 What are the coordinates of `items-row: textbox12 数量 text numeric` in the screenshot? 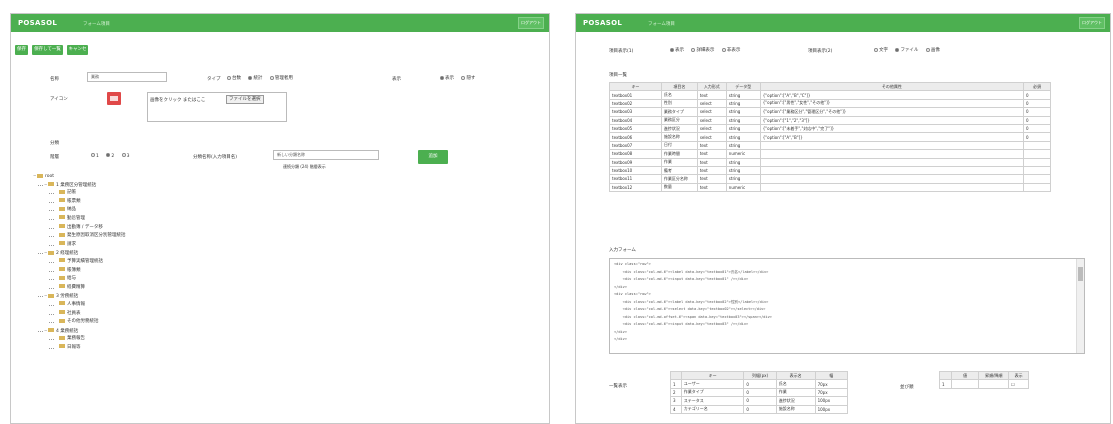 It's located at (830, 187).